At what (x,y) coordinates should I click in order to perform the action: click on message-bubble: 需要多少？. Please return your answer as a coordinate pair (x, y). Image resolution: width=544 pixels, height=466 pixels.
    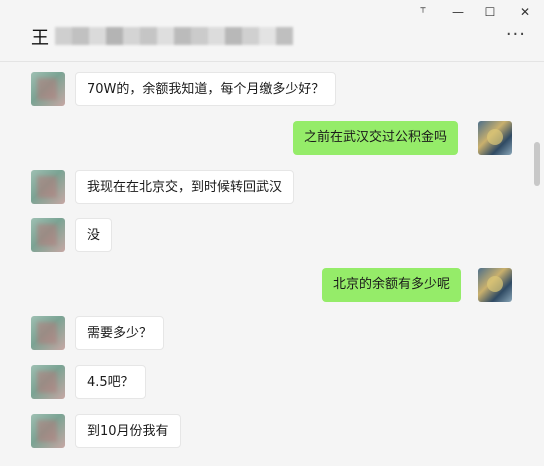
    Looking at the image, I should click on (120, 333).